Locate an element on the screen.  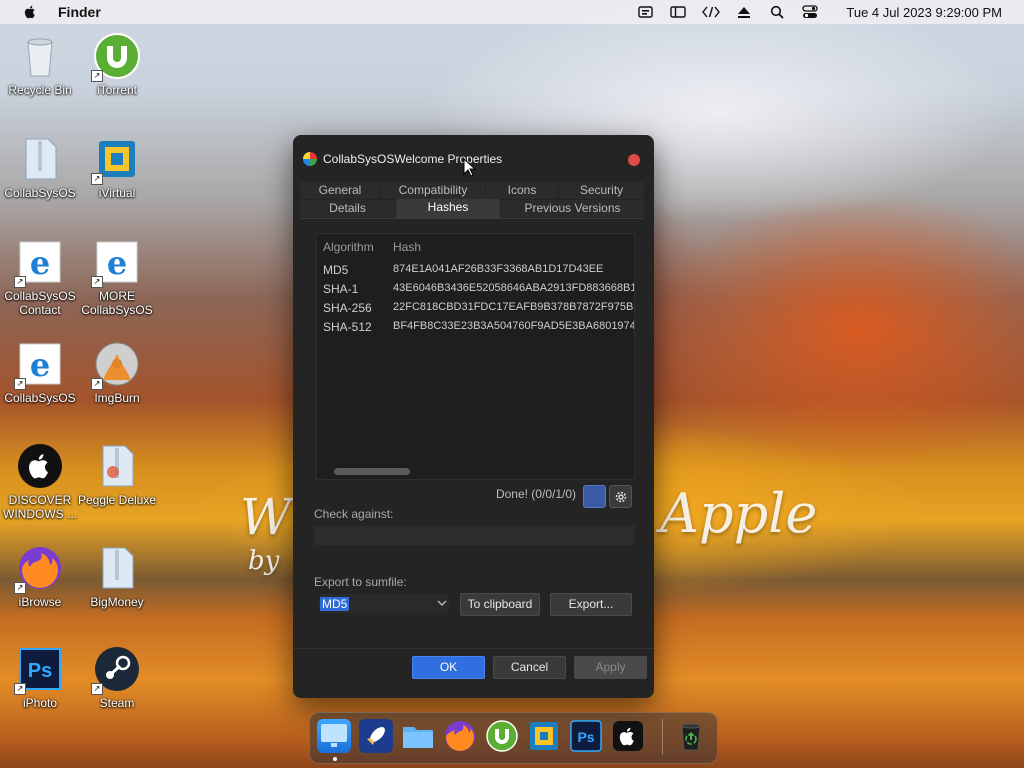
desktop-icon-bigmoney: BigMoney is located at coordinates (117, 576).